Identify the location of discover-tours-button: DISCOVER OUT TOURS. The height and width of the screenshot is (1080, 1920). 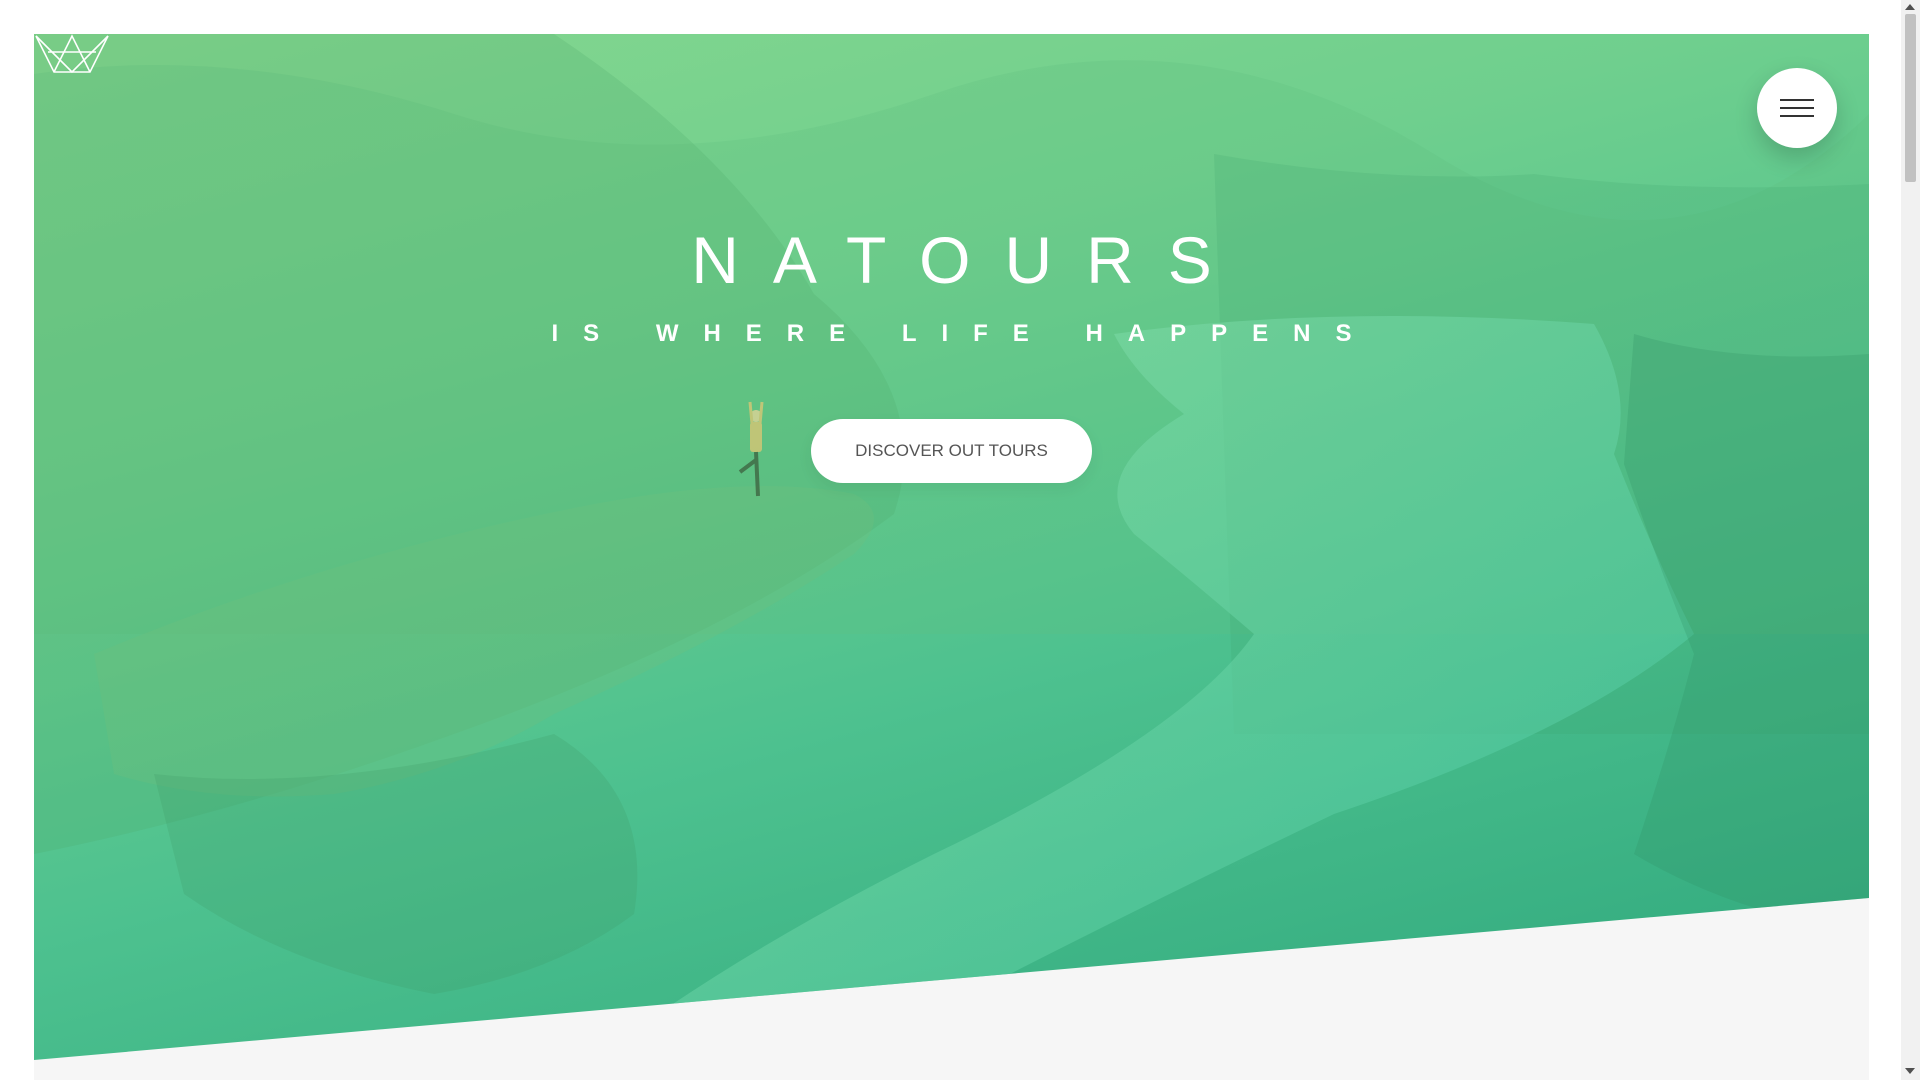
(951, 451).